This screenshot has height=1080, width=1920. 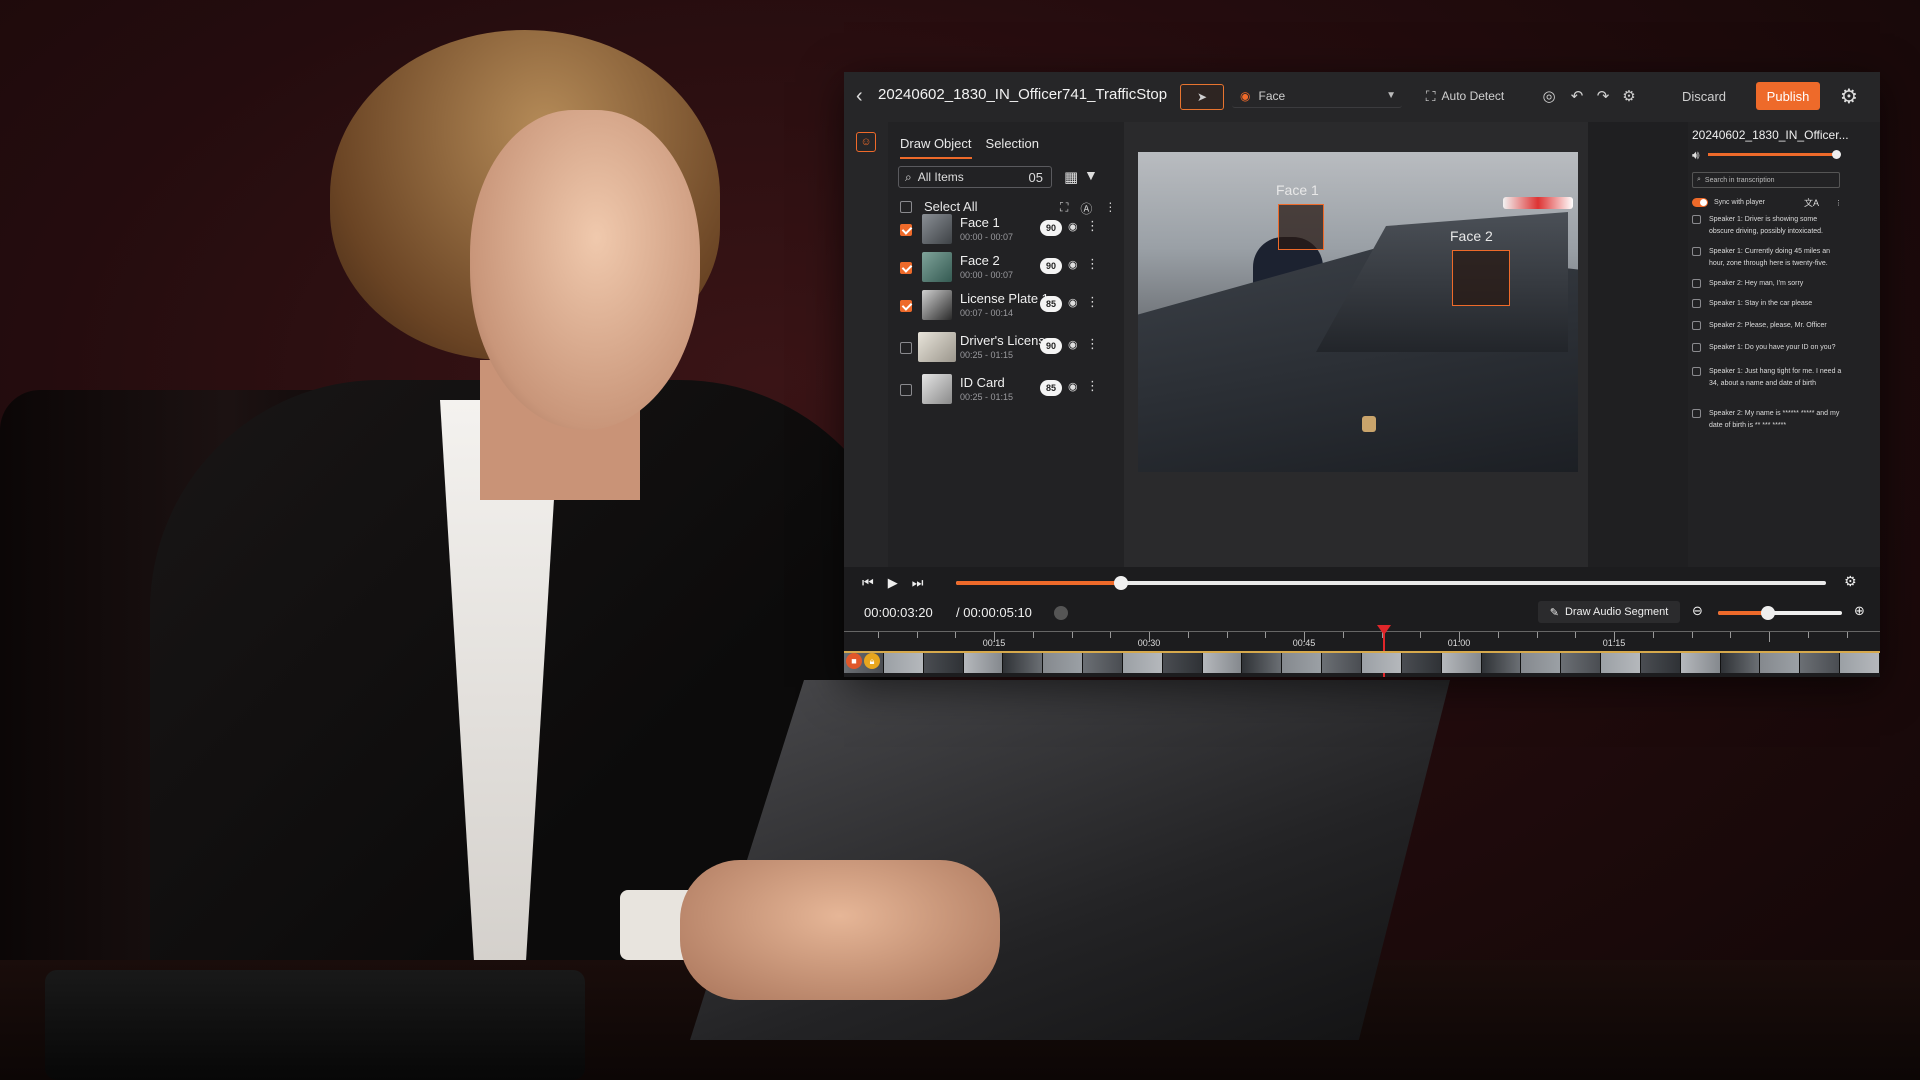 What do you see at coordinates (1012, 147) in the screenshot?
I see `tab-selection: Selection` at bounding box center [1012, 147].